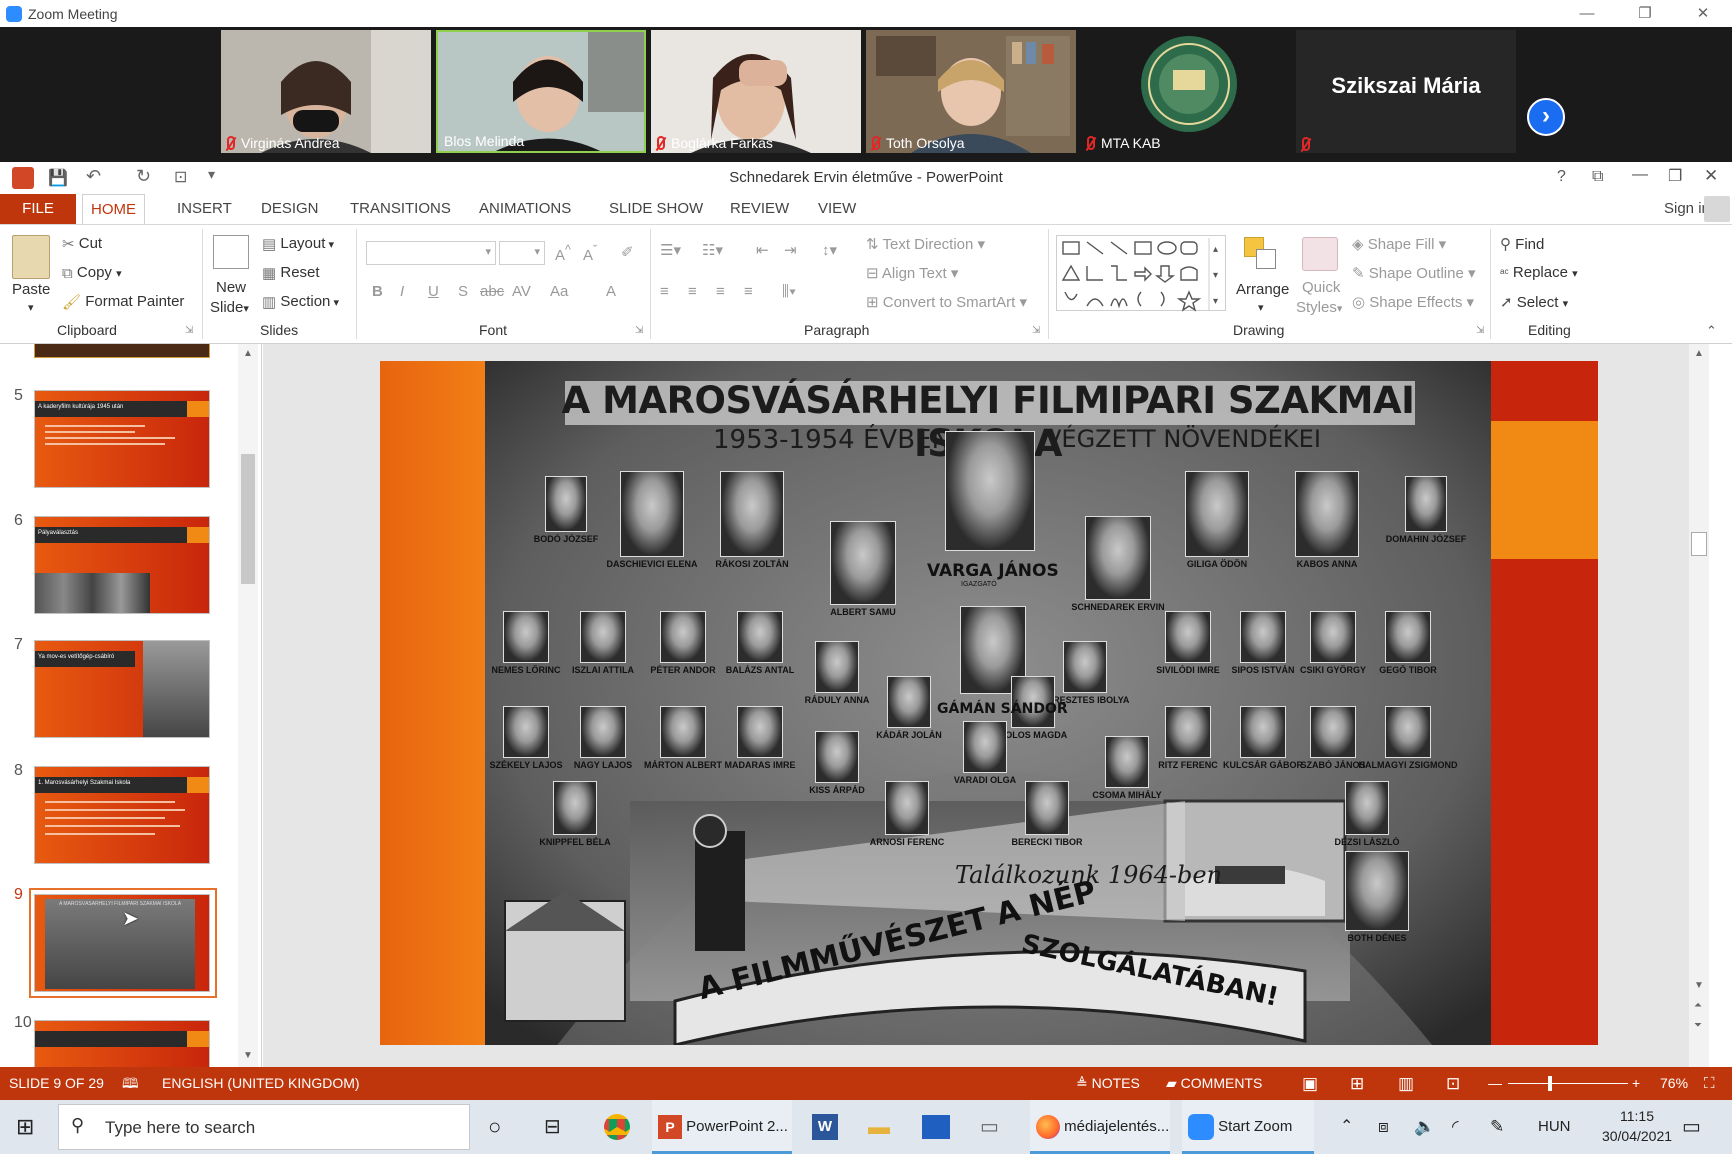  What do you see at coordinates (925, 244) in the screenshot?
I see `text-direction-button: ⇅ Text Direction ▾` at bounding box center [925, 244].